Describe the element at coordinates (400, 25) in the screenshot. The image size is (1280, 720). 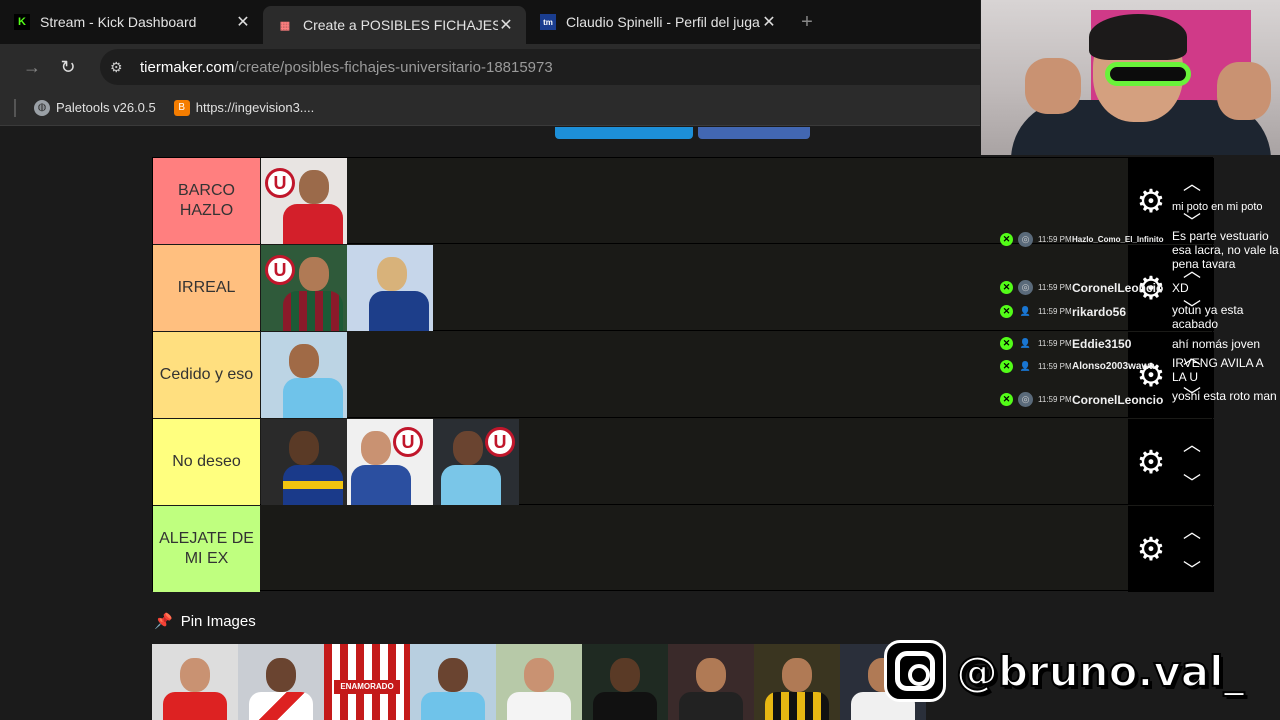
I see `tab-title: Create a POSIBLES FICHAJES UNI` at that location.